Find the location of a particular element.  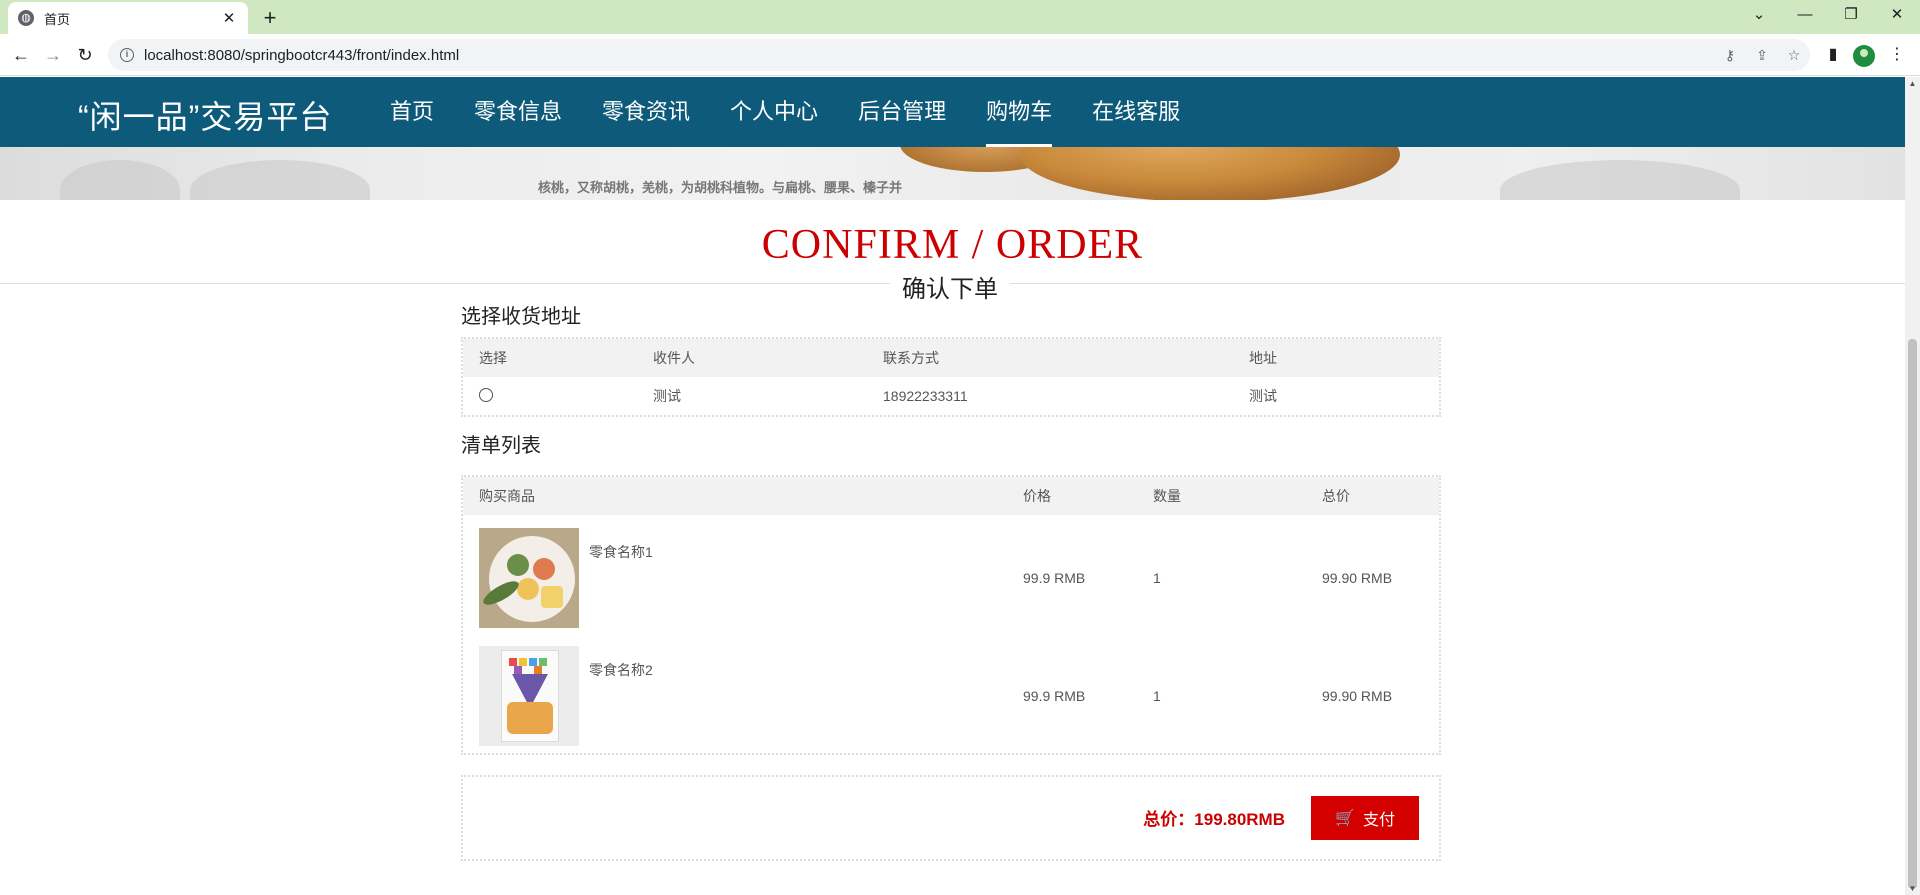

menu-kebab-icon: ⋮ is located at coordinates (1897, 55).